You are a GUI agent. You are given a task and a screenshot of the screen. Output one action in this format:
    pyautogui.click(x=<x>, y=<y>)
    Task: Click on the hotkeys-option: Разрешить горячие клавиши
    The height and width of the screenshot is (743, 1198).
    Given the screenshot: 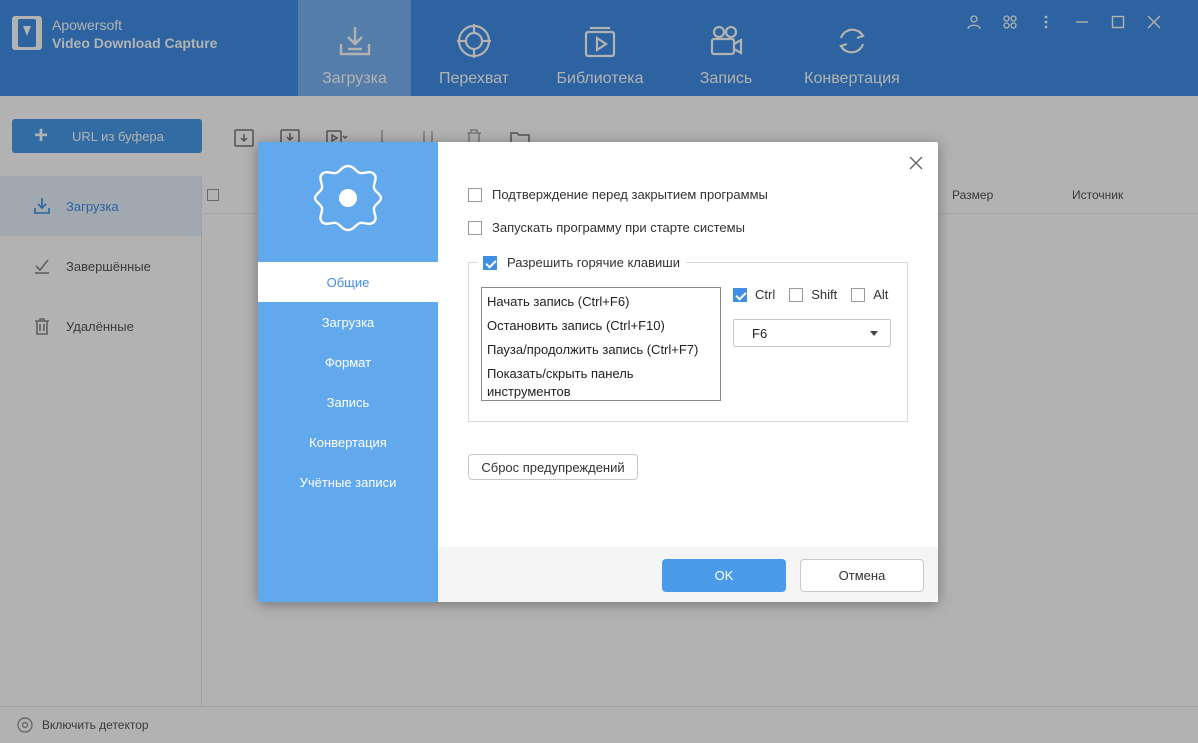 What is the action you would take?
    pyautogui.click(x=581, y=262)
    